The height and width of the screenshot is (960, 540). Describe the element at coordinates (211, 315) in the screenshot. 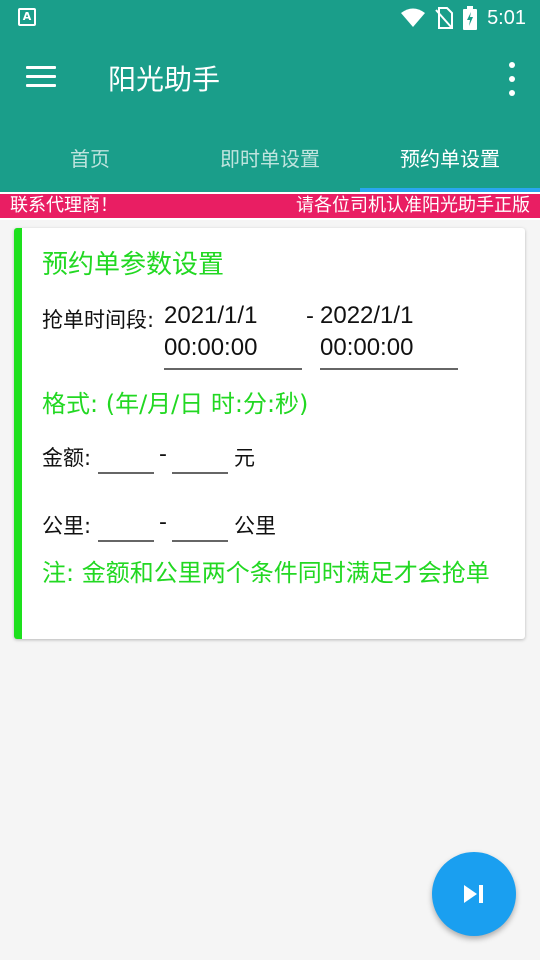

I see `start-date-text: 2021/1/1` at that location.